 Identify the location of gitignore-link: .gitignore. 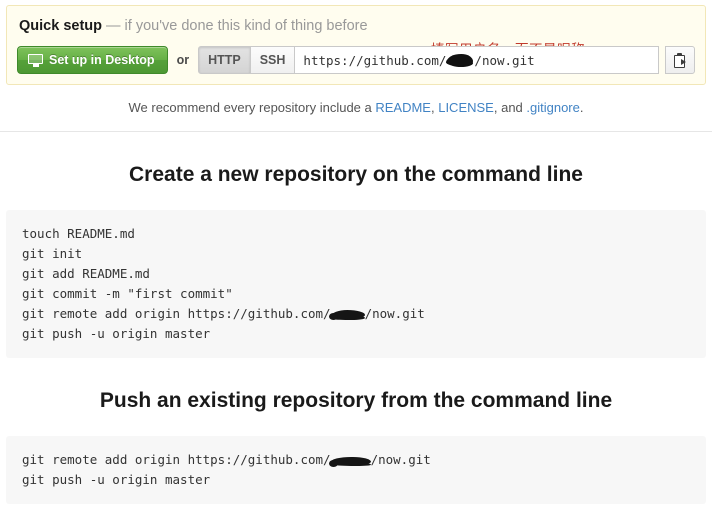
(552, 107).